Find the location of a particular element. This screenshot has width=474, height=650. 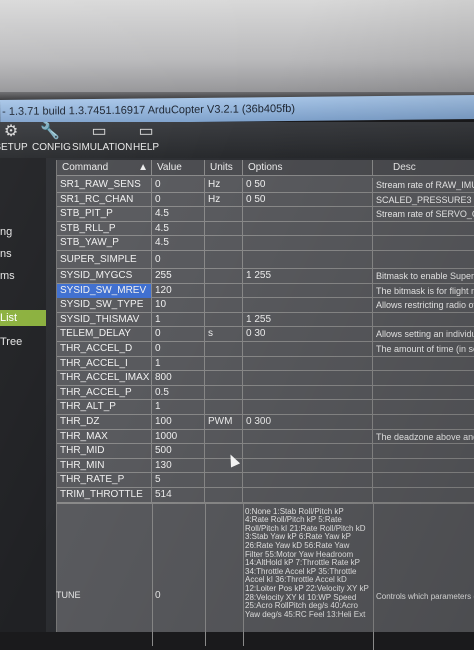

param-name: SR1_RAW_SENS is located at coordinates (104, 185).